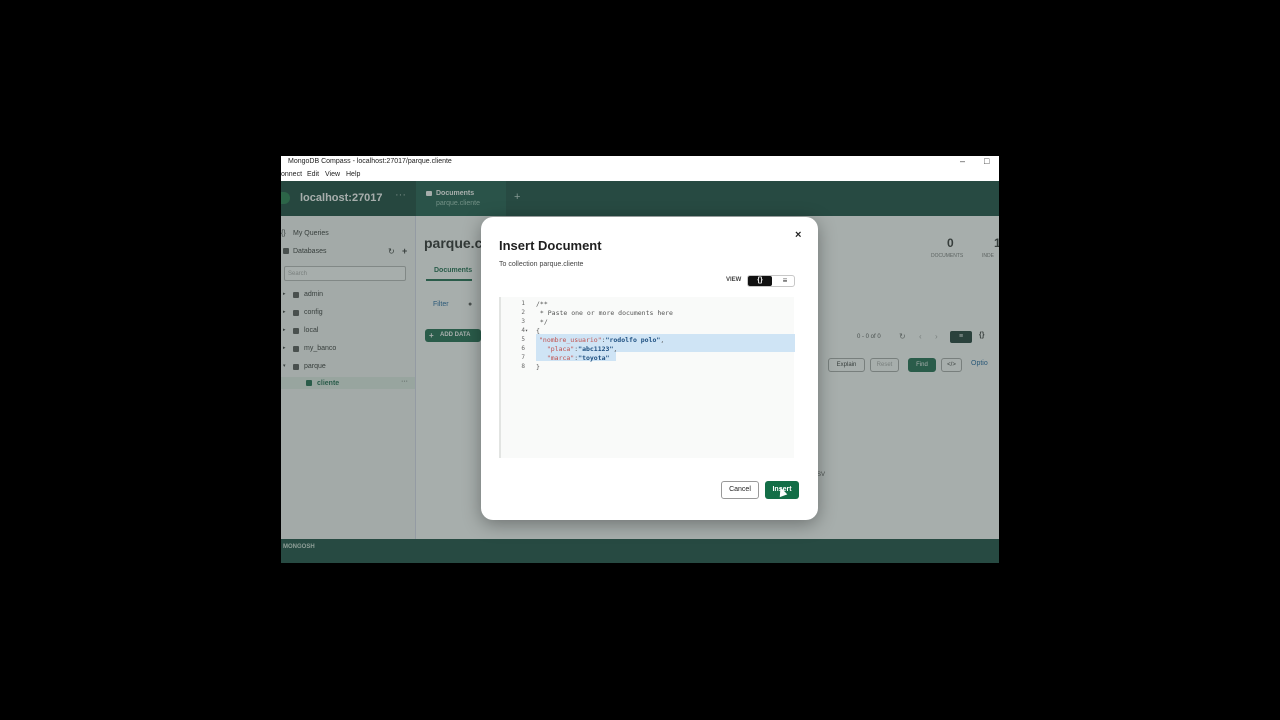 This screenshot has height=720, width=1280. Describe the element at coordinates (523, 303) in the screenshot. I see `line-number: 1` at that location.